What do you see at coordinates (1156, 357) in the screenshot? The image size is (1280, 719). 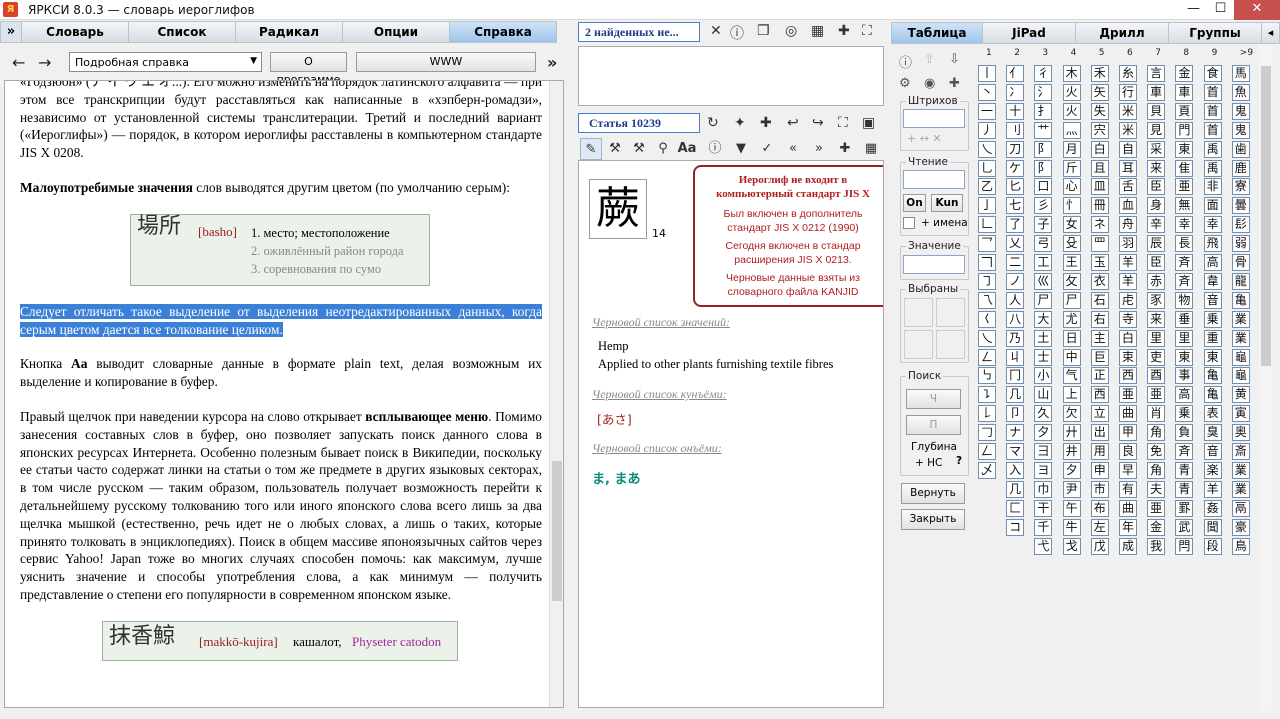 I see `kanji-cell: 吏` at bounding box center [1156, 357].